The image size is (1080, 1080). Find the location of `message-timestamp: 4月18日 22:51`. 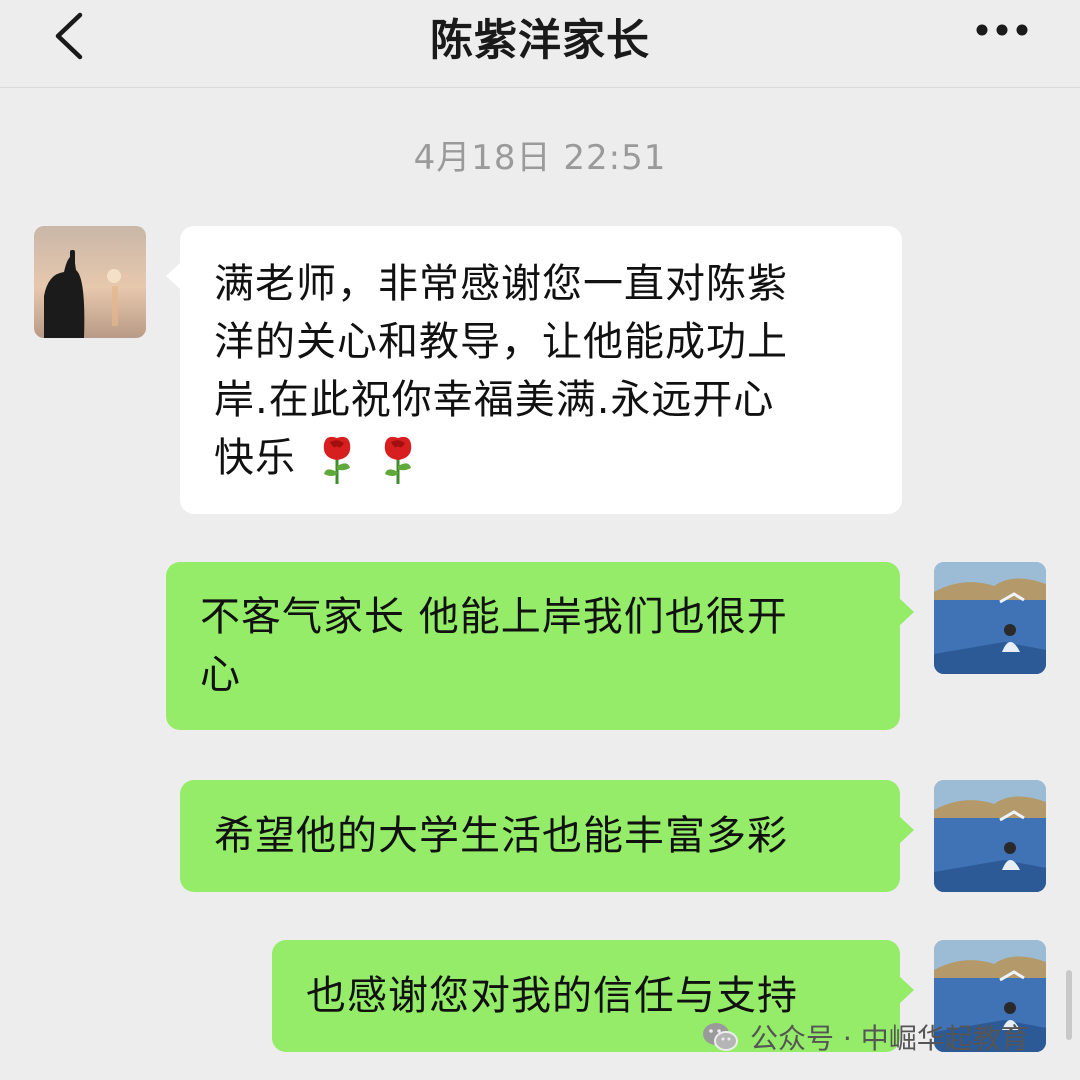

message-timestamp: 4月18日 22:51 is located at coordinates (540, 158).